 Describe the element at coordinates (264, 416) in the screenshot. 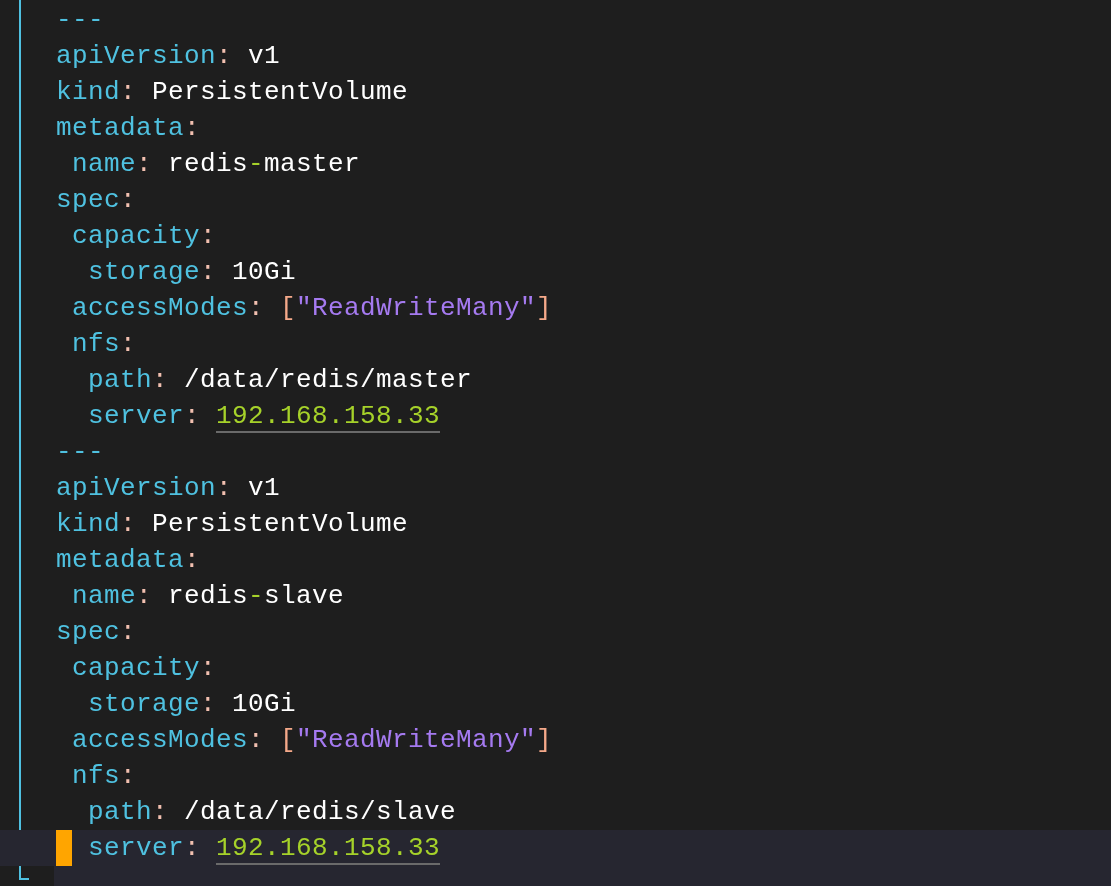

I see `code-line: server: 192.168.158.33` at that location.